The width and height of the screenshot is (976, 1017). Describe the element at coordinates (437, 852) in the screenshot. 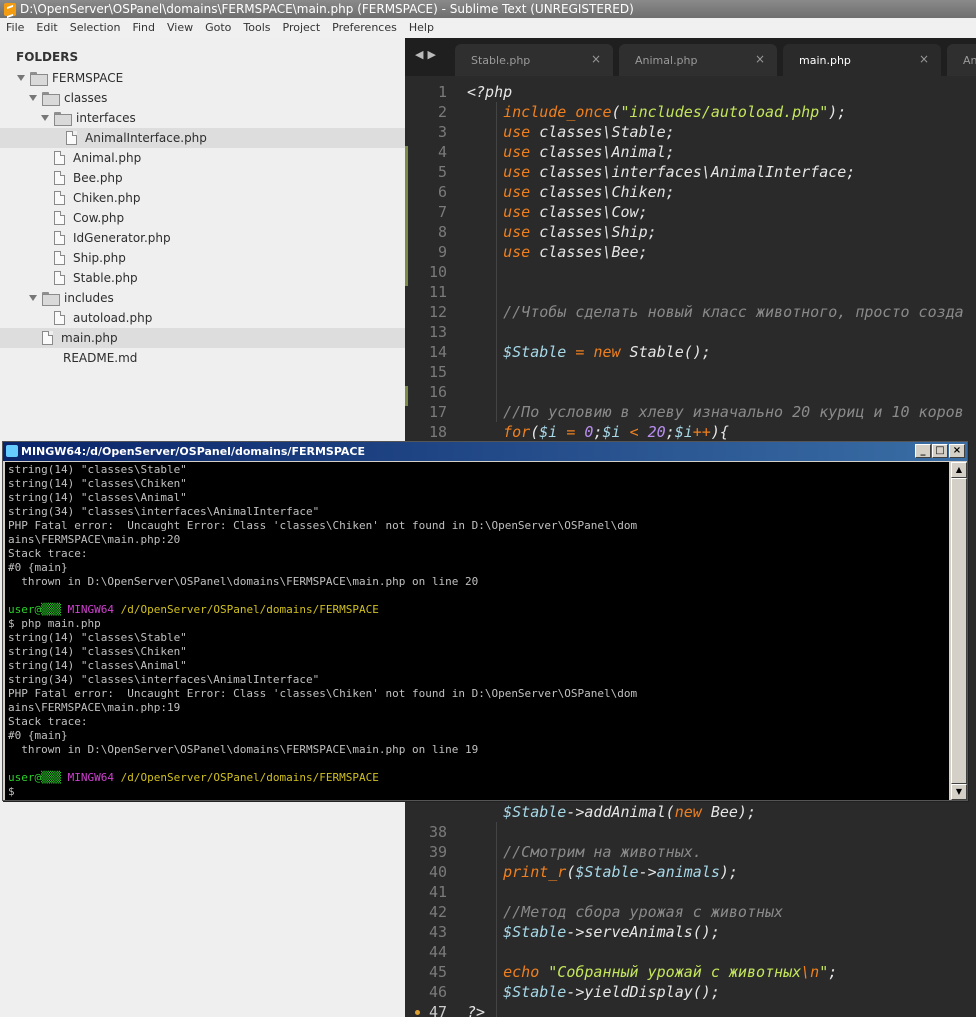

I see `line-number: 39` at that location.